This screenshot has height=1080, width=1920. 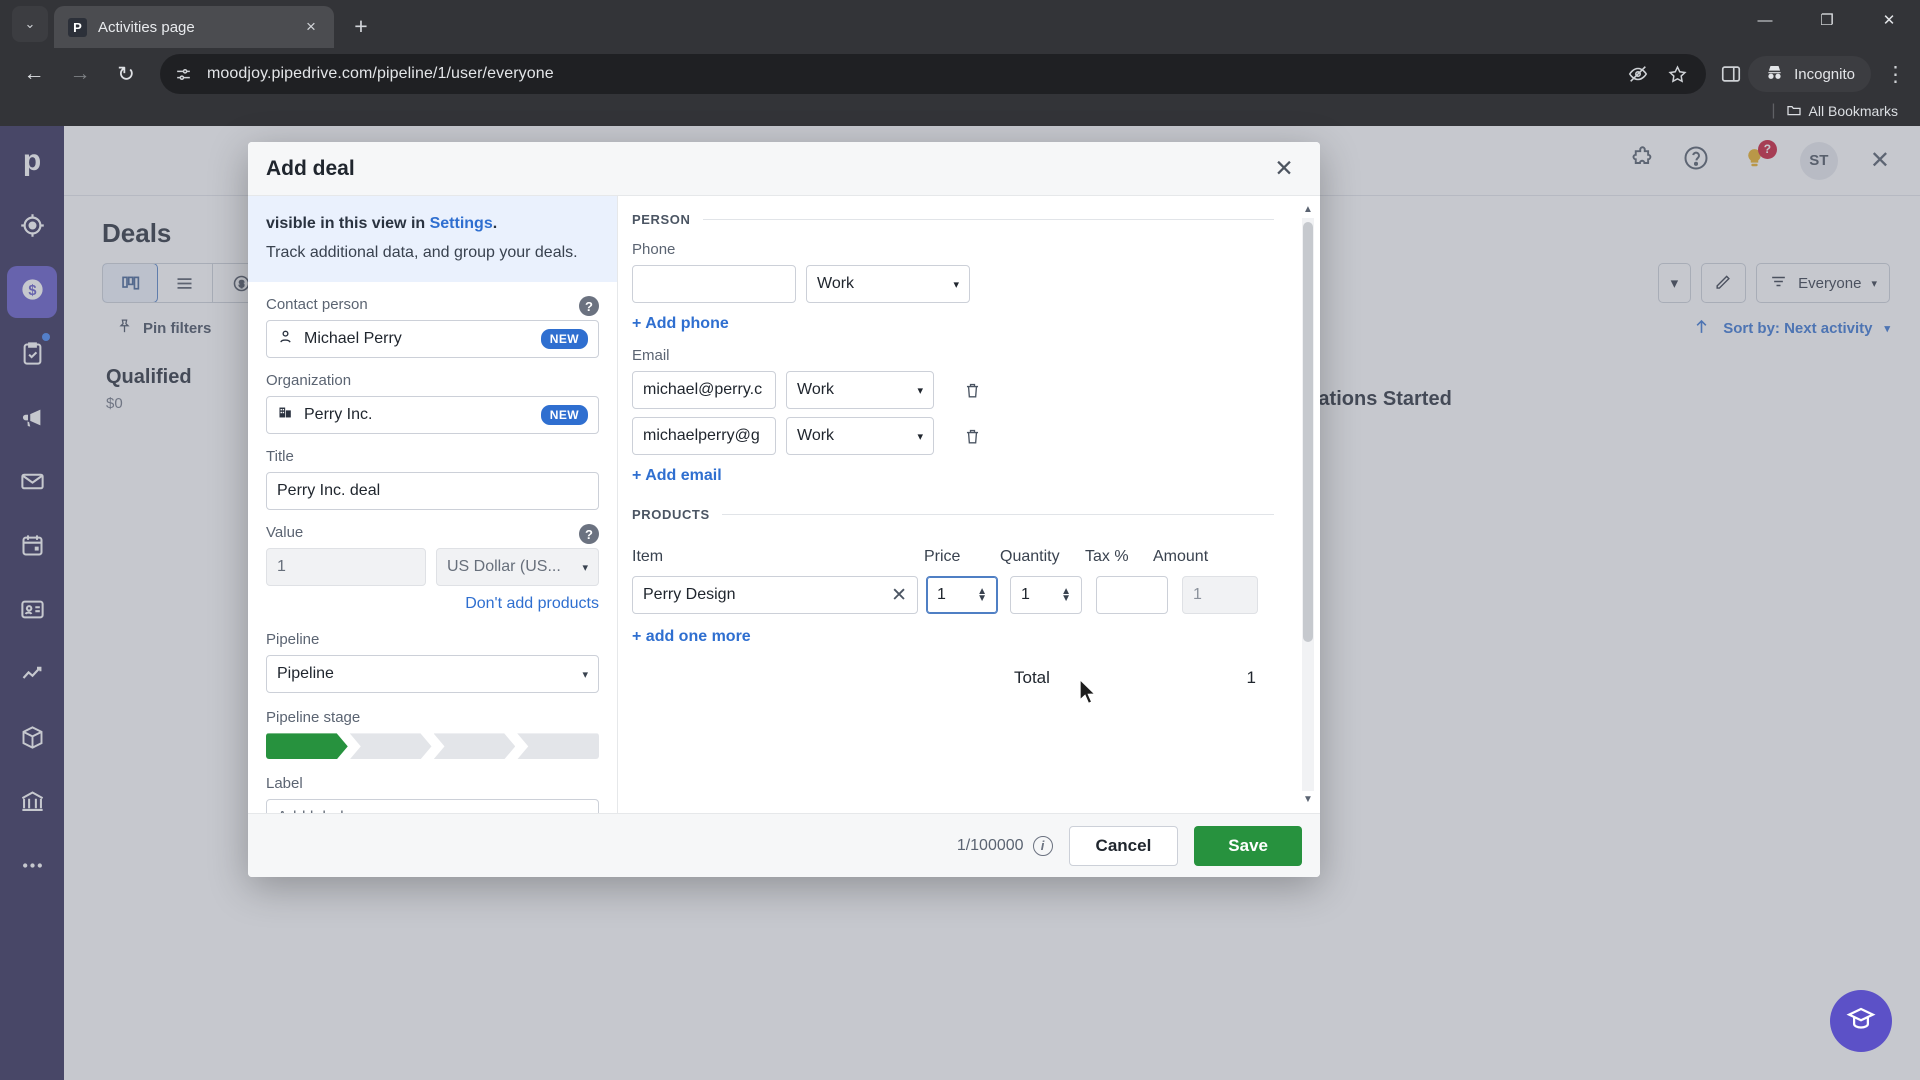 What do you see at coordinates (680, 324) in the screenshot?
I see `add-phone-link: + Add phone` at bounding box center [680, 324].